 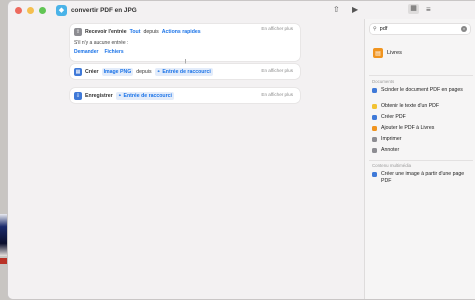 I want to click on library-icon: ▦, so click(x=413, y=9).